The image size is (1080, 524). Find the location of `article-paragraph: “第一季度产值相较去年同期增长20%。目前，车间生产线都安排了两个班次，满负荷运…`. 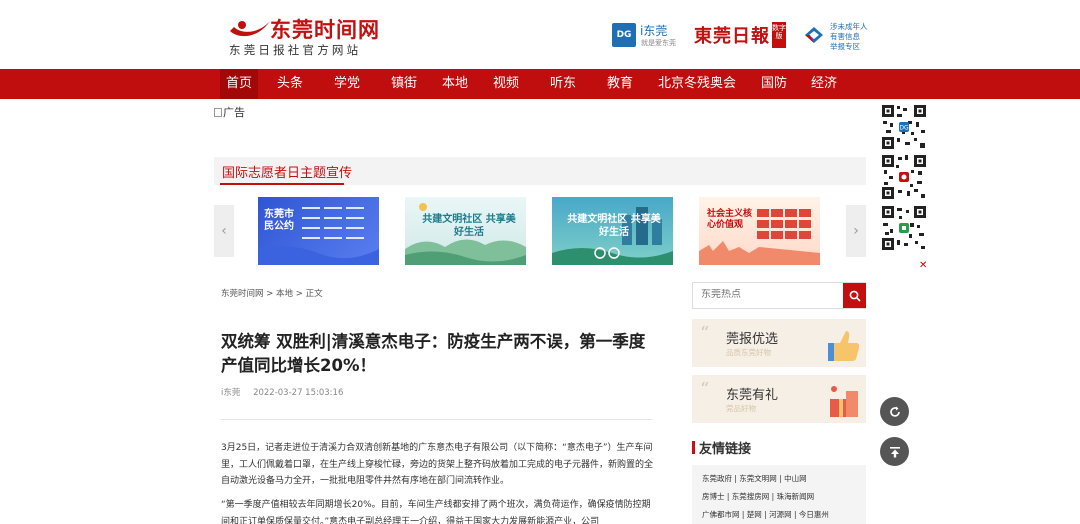

article-paragraph: “第一季度产值相较去年同期增长20%。目前，车间生产线都安排了两个班次，满负荷运… is located at coordinates (436, 512).